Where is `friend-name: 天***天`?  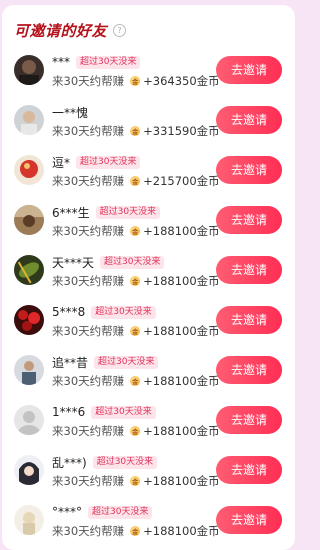
friend-name: 天***天 is located at coordinates (73, 262).